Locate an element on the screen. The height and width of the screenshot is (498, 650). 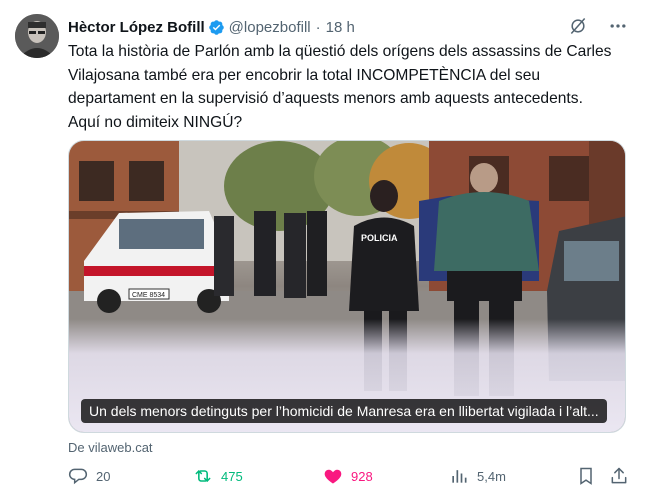
views-chart-icon is located at coordinates (459, 476).